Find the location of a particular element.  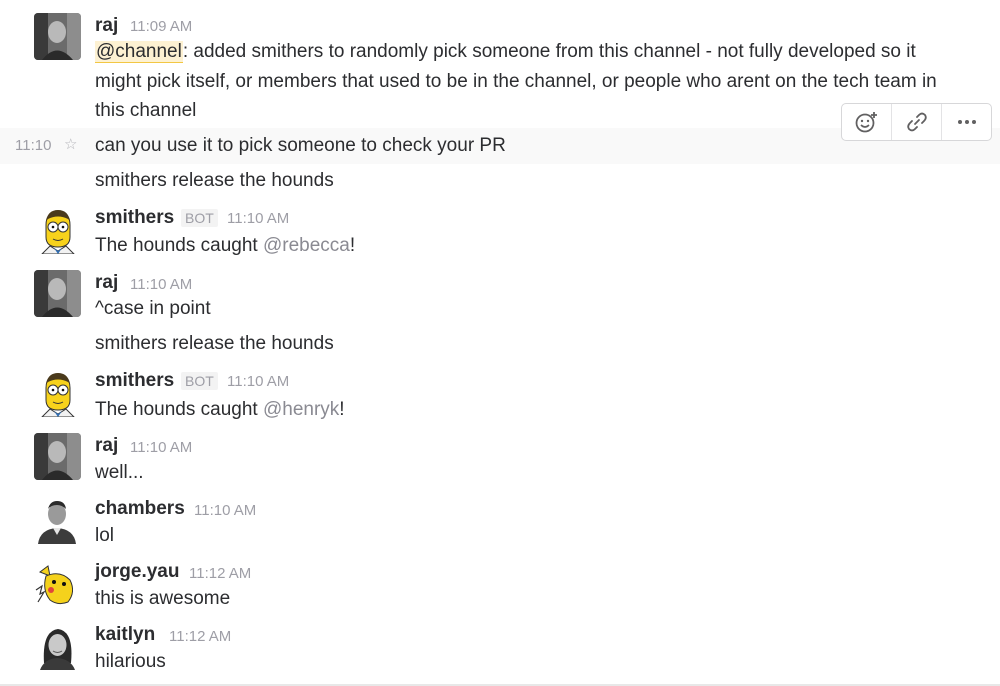

avatar-chambers is located at coordinates (57, 520).